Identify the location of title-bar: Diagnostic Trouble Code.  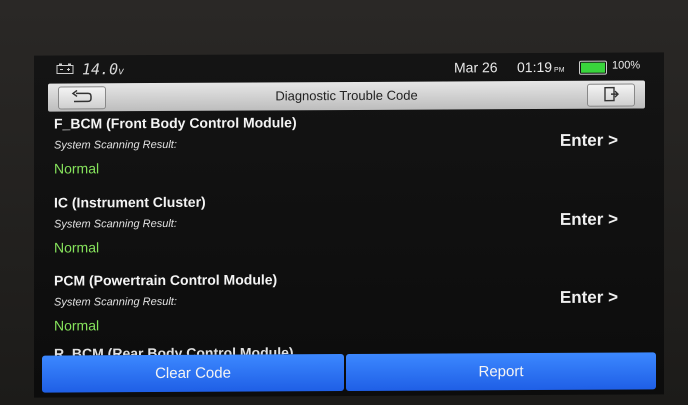
(346, 96).